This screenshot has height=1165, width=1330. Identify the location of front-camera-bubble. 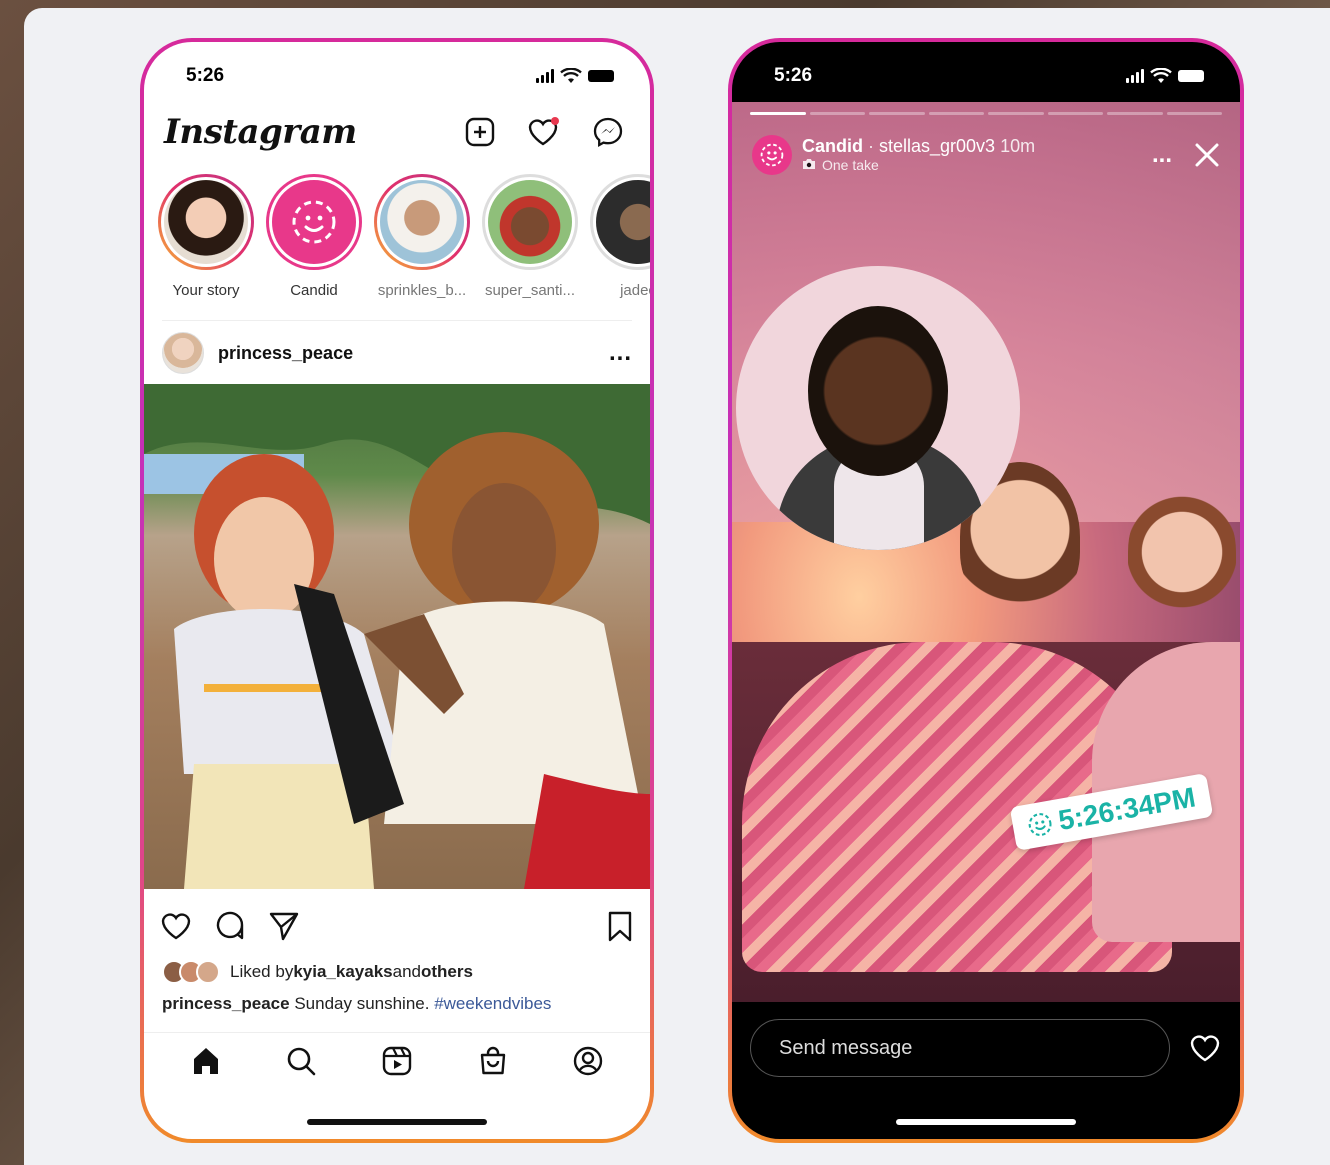
(878, 408).